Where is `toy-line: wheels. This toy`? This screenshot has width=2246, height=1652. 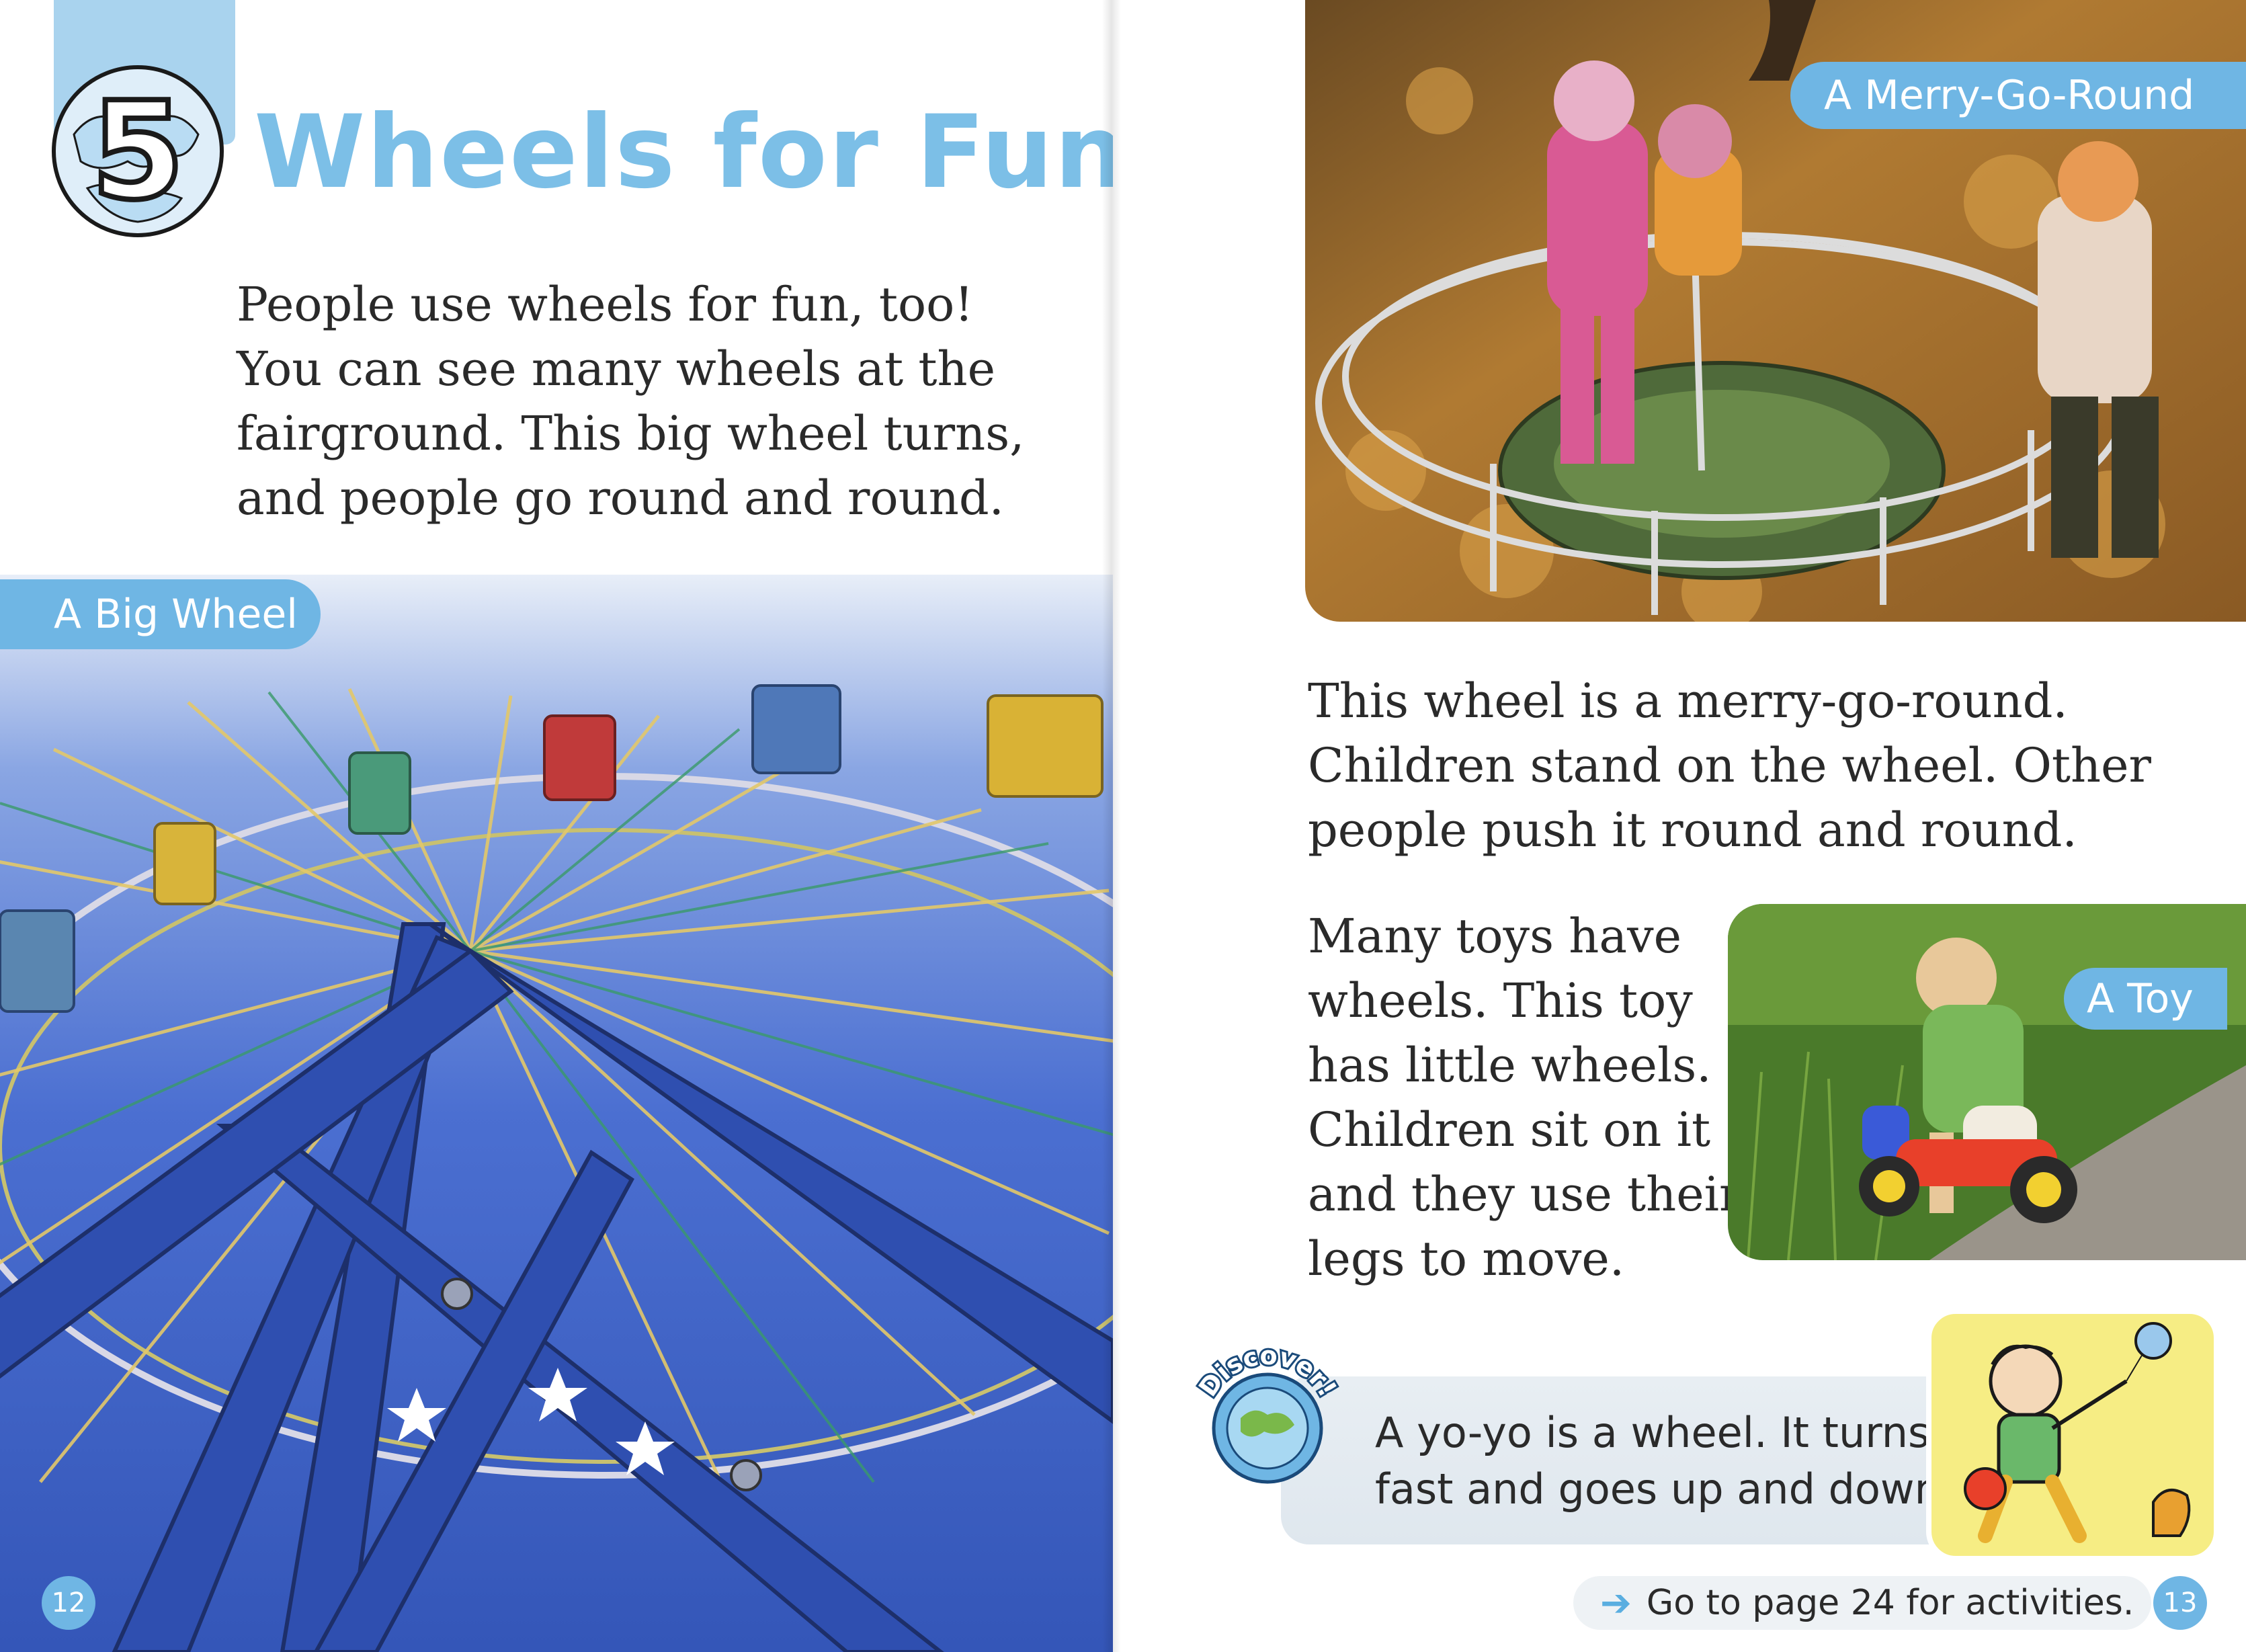
toy-line: wheels. This toy is located at coordinates (1500, 1001).